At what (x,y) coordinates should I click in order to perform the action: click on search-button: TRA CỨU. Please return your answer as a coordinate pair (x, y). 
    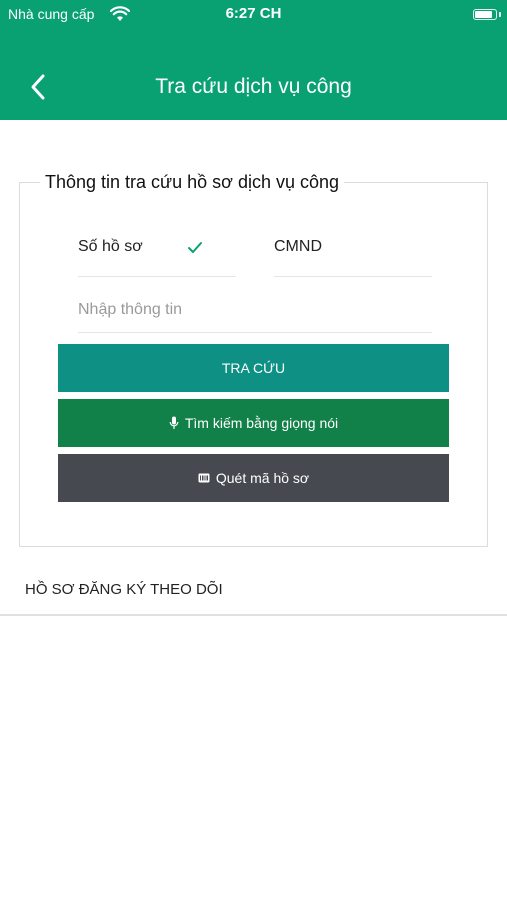
    Looking at the image, I should click on (253, 368).